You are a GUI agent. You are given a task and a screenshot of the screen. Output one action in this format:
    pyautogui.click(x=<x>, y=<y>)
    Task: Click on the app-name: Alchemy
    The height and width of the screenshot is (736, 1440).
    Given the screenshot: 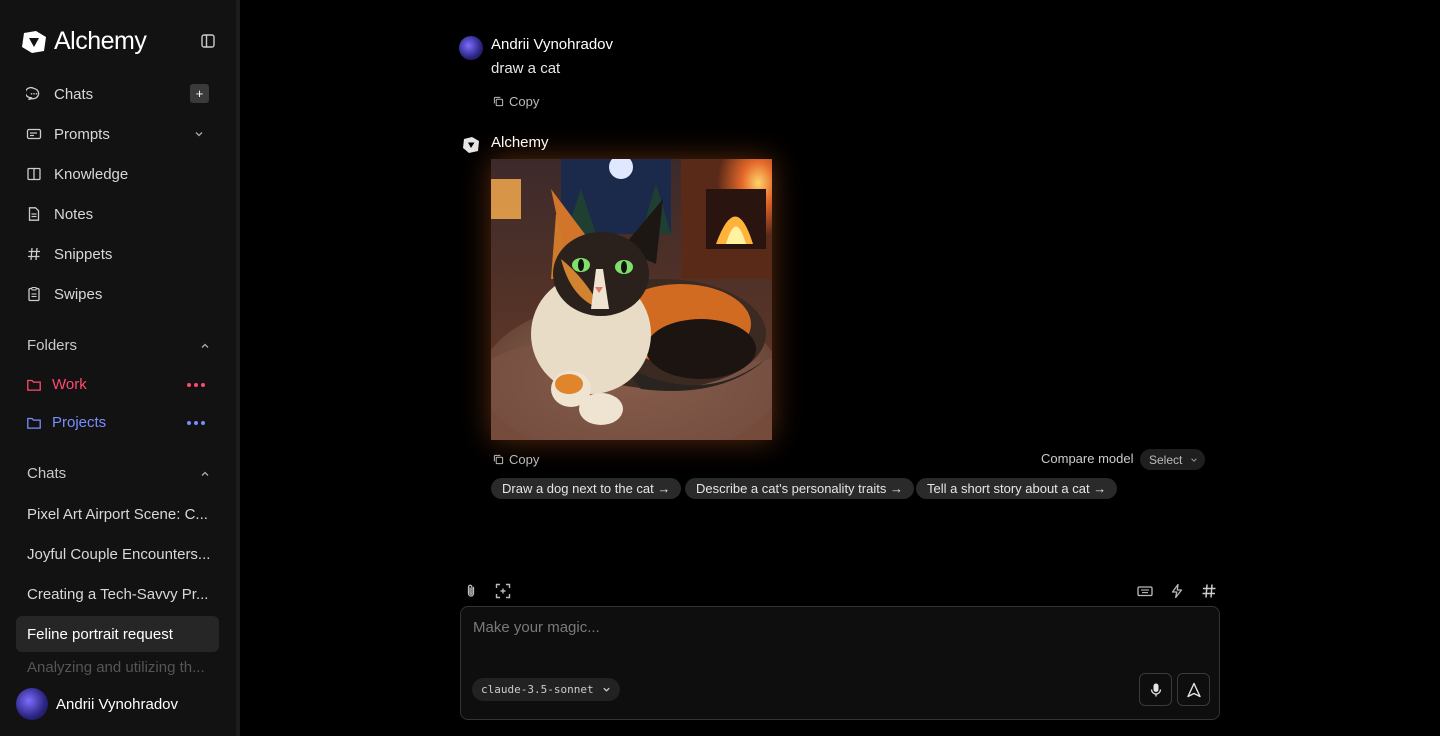 What is the action you would take?
    pyautogui.click(x=100, y=41)
    